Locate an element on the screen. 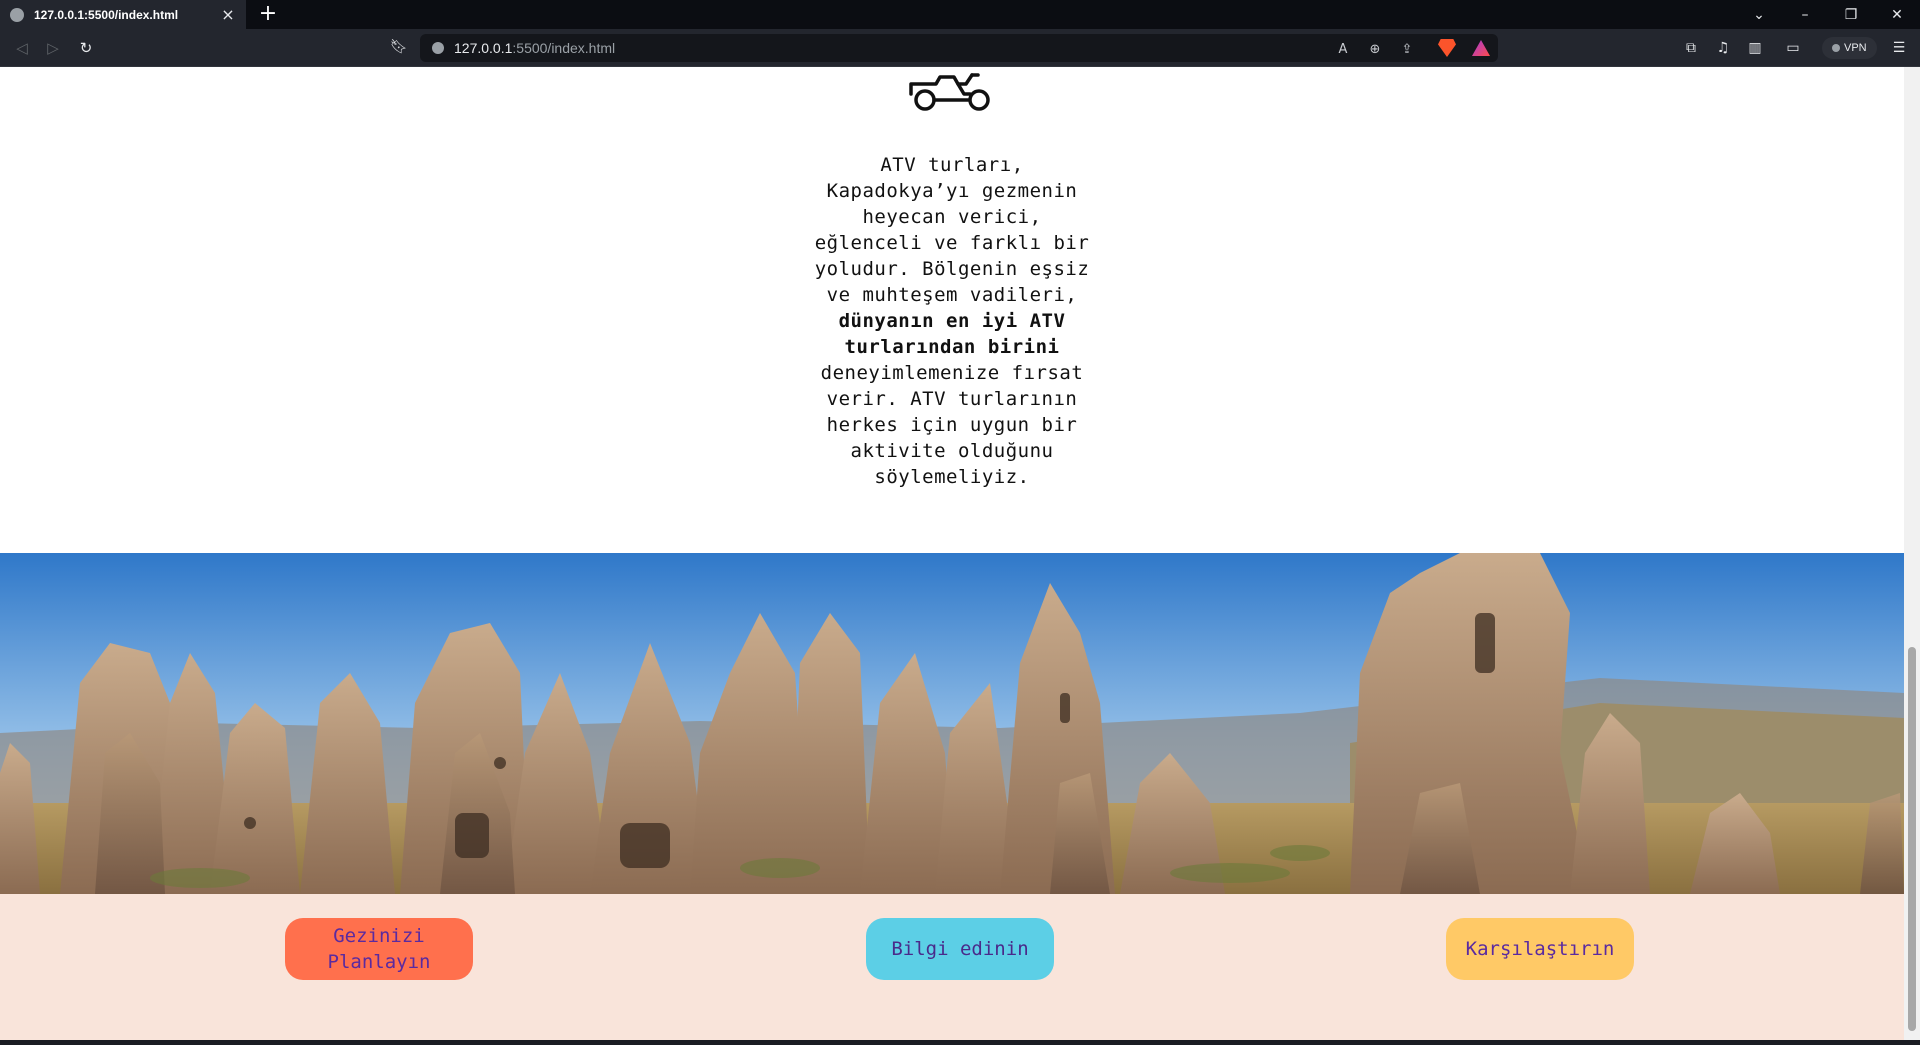 The width and height of the screenshot is (1920, 1045). tab-title: 127.0.0.1:5500/index.html is located at coordinates (106, 14).